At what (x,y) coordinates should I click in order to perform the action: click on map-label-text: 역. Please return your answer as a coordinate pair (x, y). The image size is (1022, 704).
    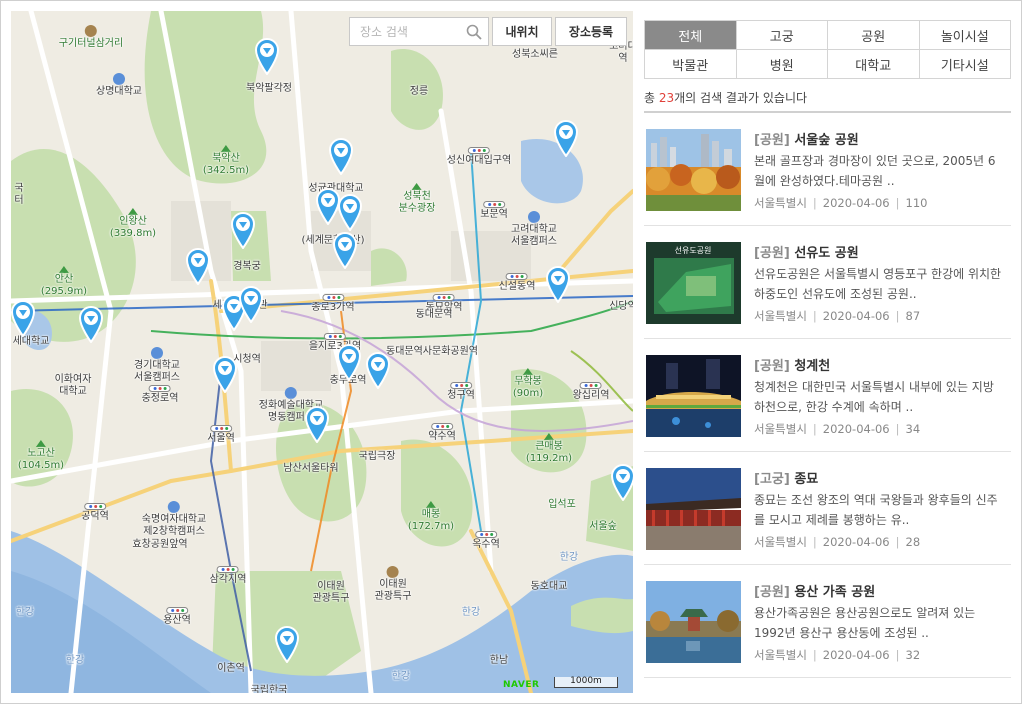
    Looking at the image, I should click on (623, 58).